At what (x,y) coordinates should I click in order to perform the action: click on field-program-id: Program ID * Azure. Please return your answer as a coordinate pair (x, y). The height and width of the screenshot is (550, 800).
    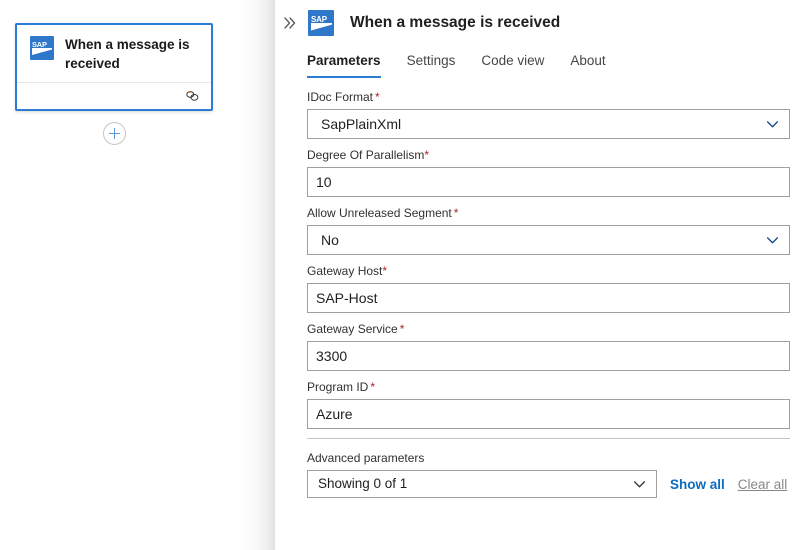
    Looking at the image, I should click on (548, 404).